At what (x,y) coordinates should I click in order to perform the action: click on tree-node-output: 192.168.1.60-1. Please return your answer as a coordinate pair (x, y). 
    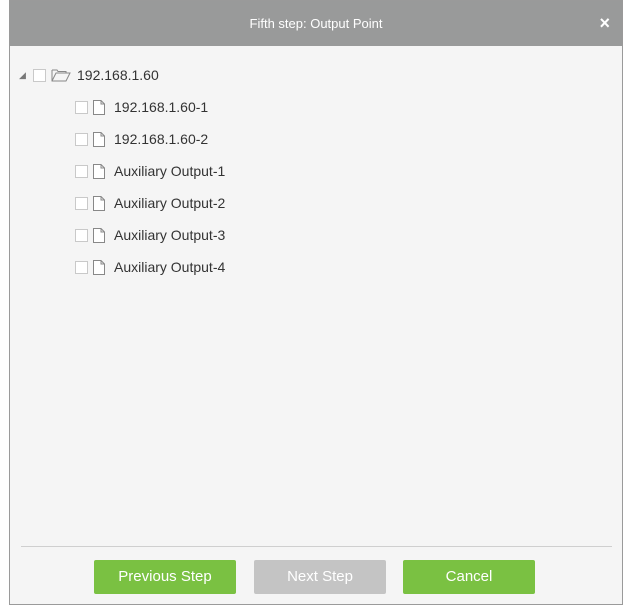
    Looking at the image, I should click on (141, 107).